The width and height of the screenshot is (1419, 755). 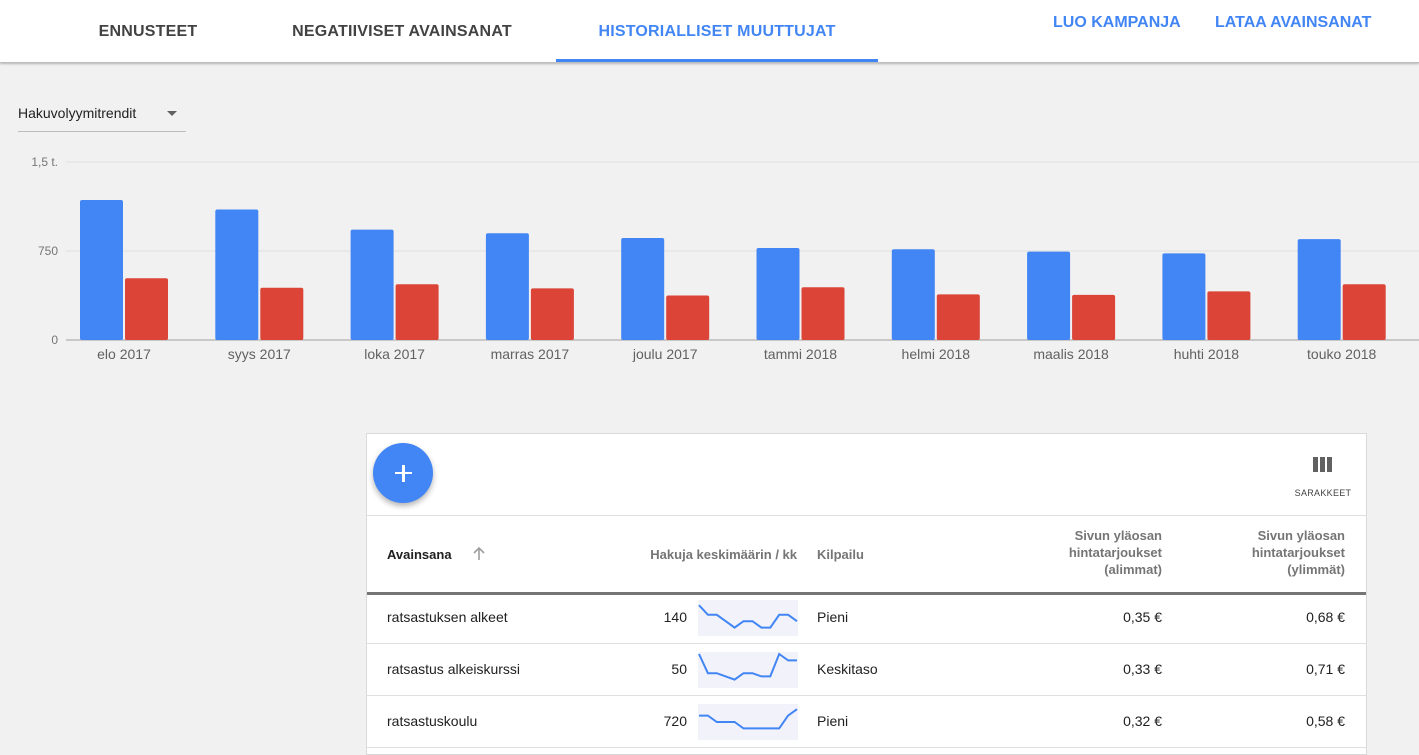 What do you see at coordinates (44, 162) in the screenshot?
I see `y-tick-label: 1,5 t.` at bounding box center [44, 162].